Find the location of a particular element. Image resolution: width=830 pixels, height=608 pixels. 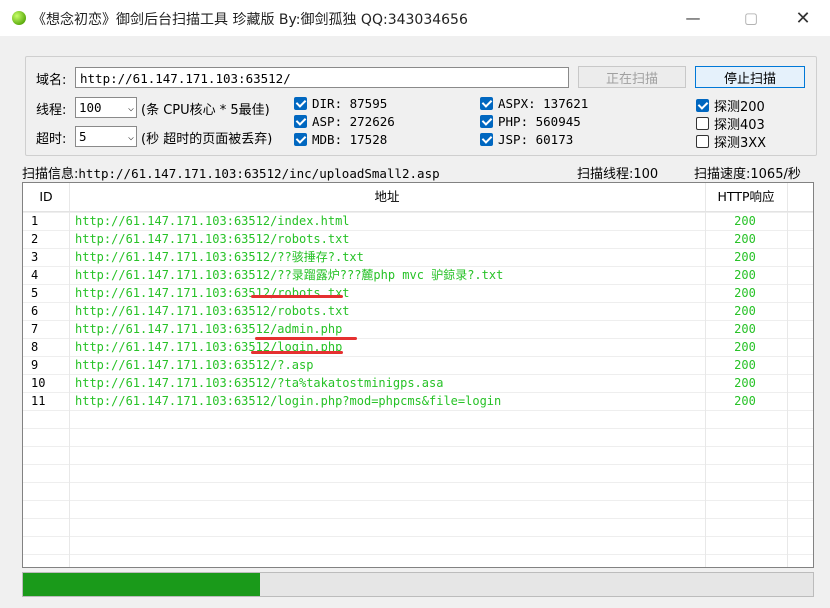

row-id: 7 is located at coordinates (35, 329).